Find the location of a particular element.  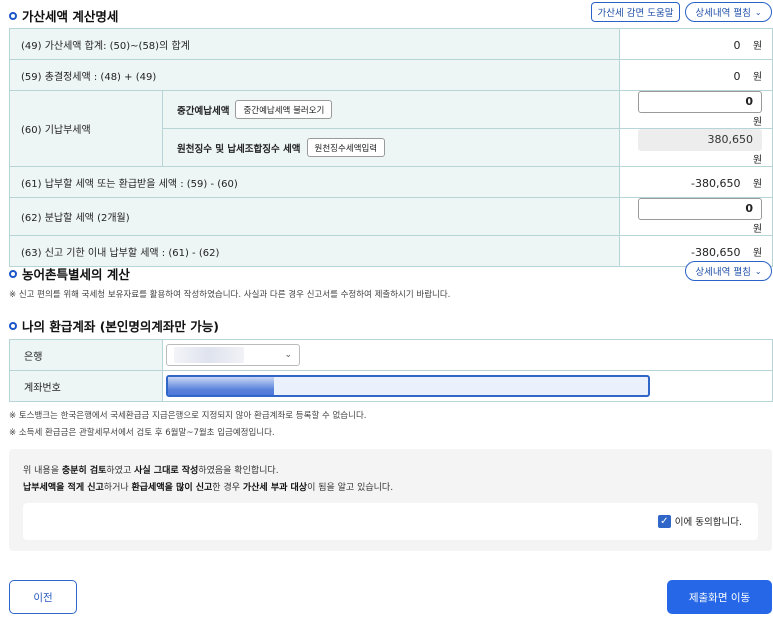

section-title-text: 나의 환급계좌 (본인명의계좌만 가능) is located at coordinates (120, 326).